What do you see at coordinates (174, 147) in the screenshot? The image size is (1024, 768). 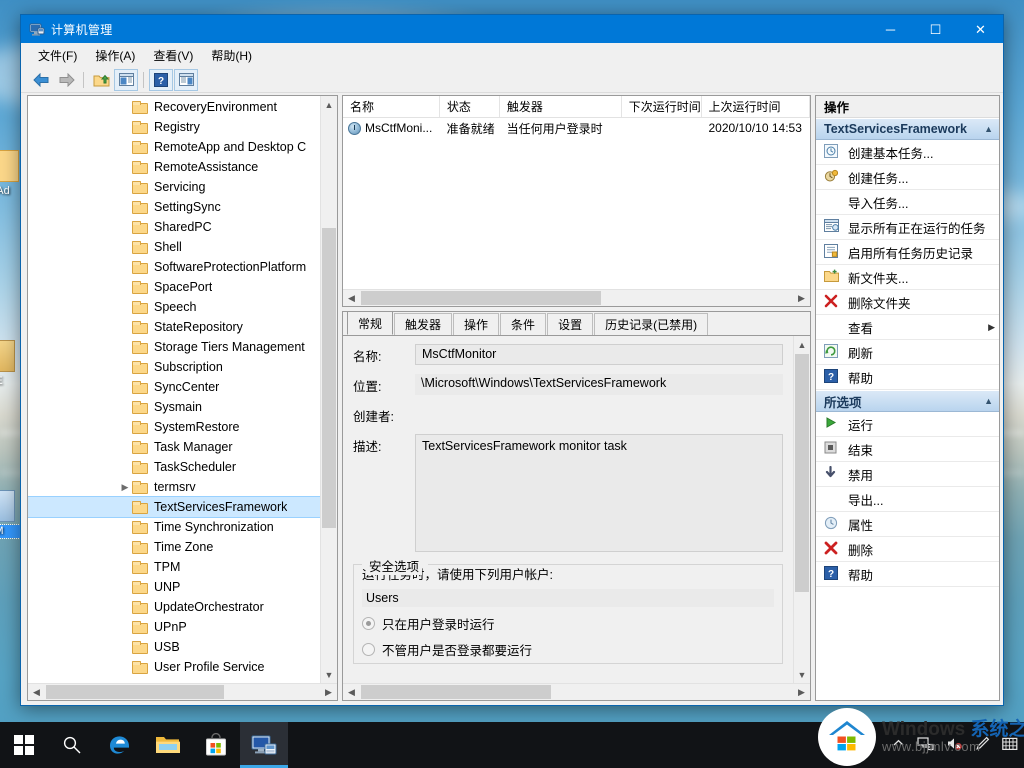 I see `tree-item: RemoteApp and Desktop C` at bounding box center [174, 147].